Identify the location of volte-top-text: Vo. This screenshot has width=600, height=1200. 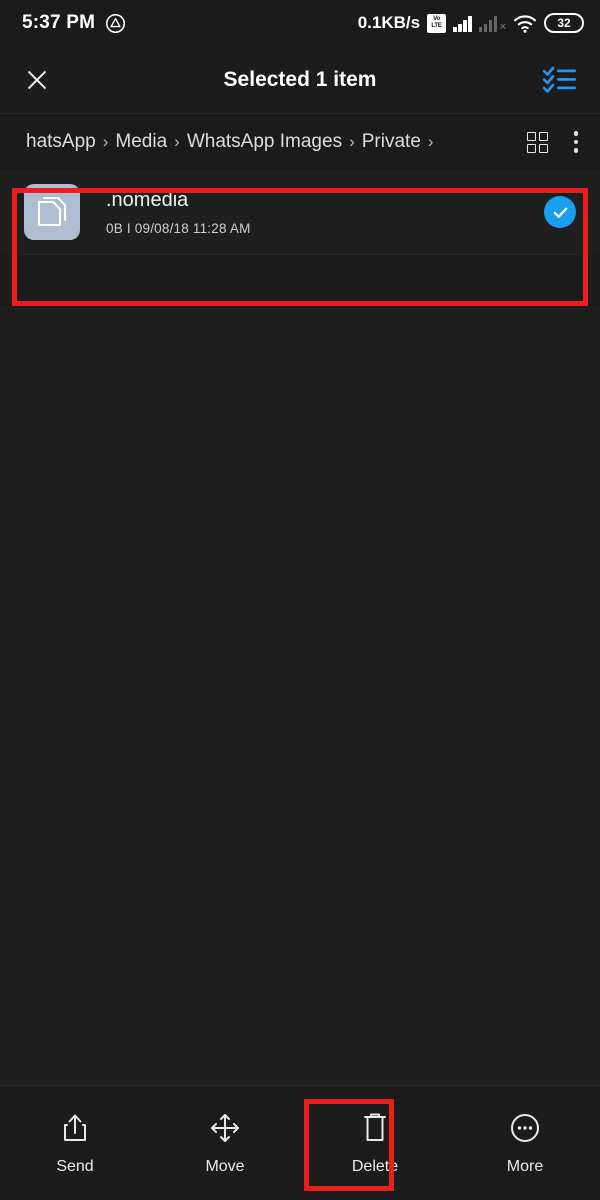
(436, 19).